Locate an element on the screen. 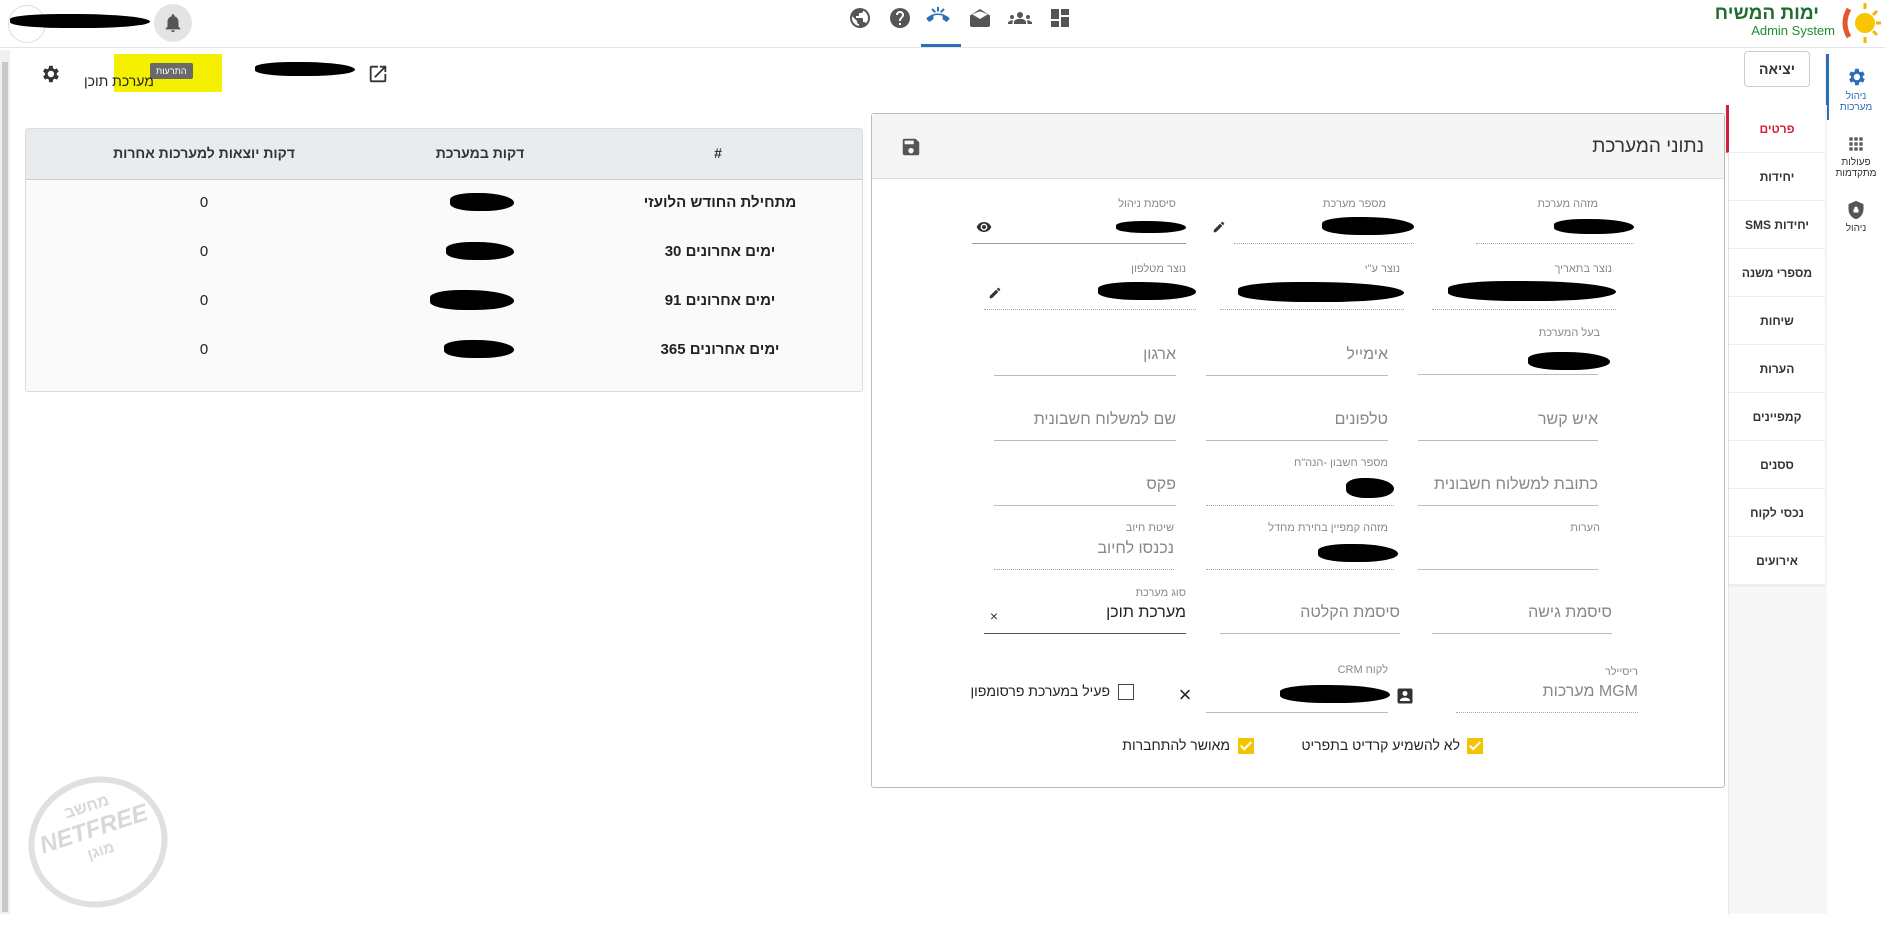 The image size is (1885, 925). tab-details: פרטים is located at coordinates (1775, 129).